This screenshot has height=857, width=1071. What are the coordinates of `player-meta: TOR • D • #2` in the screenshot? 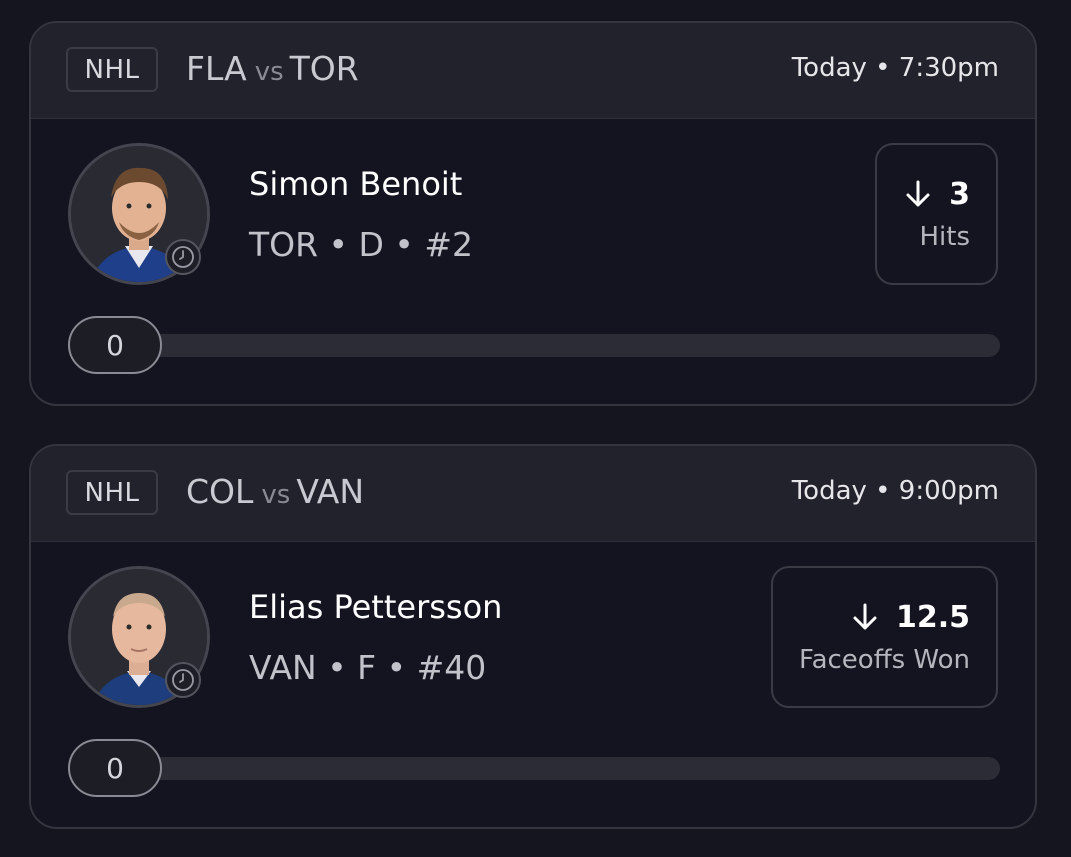 It's located at (361, 244).